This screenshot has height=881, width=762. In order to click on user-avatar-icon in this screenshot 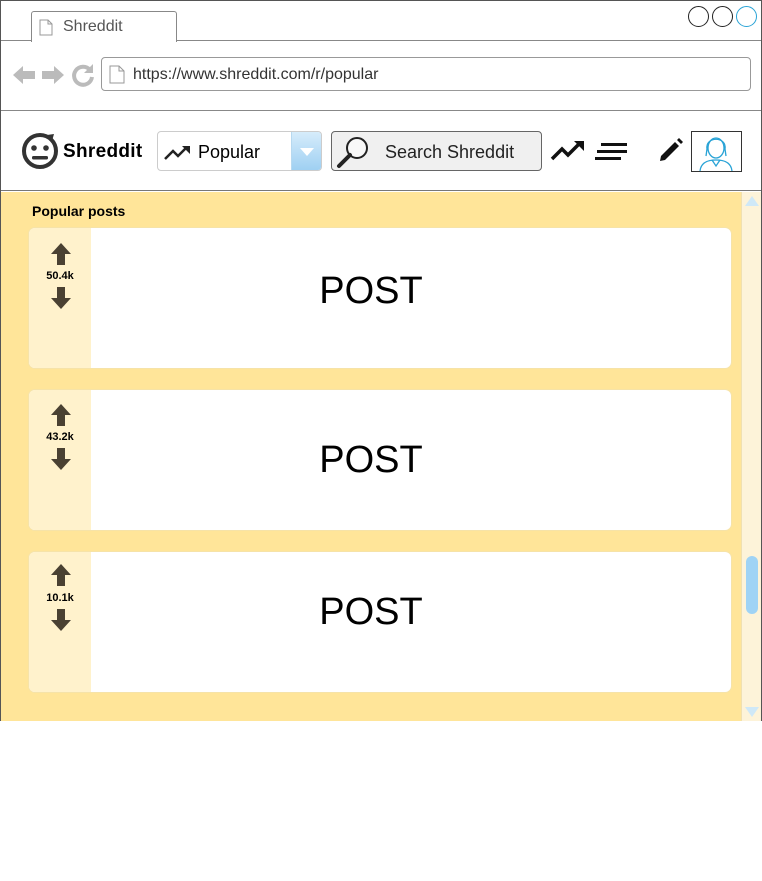, I will do `click(716, 154)`.